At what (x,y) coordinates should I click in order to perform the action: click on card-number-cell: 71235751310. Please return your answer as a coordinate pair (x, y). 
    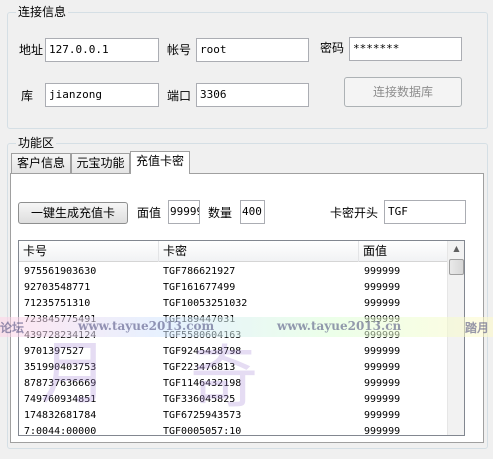
    Looking at the image, I should click on (57, 303).